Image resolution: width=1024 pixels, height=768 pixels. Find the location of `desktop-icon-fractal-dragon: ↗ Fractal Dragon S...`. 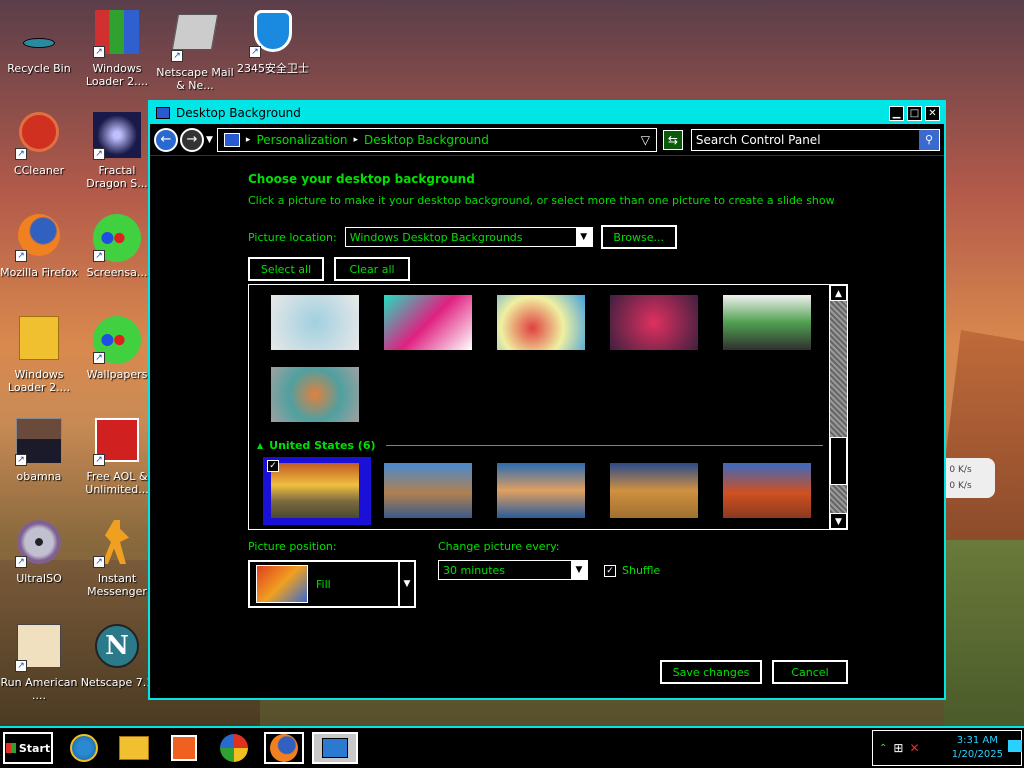

desktop-icon-fractal-dragon: ↗ Fractal Dragon S... is located at coordinates (117, 151).